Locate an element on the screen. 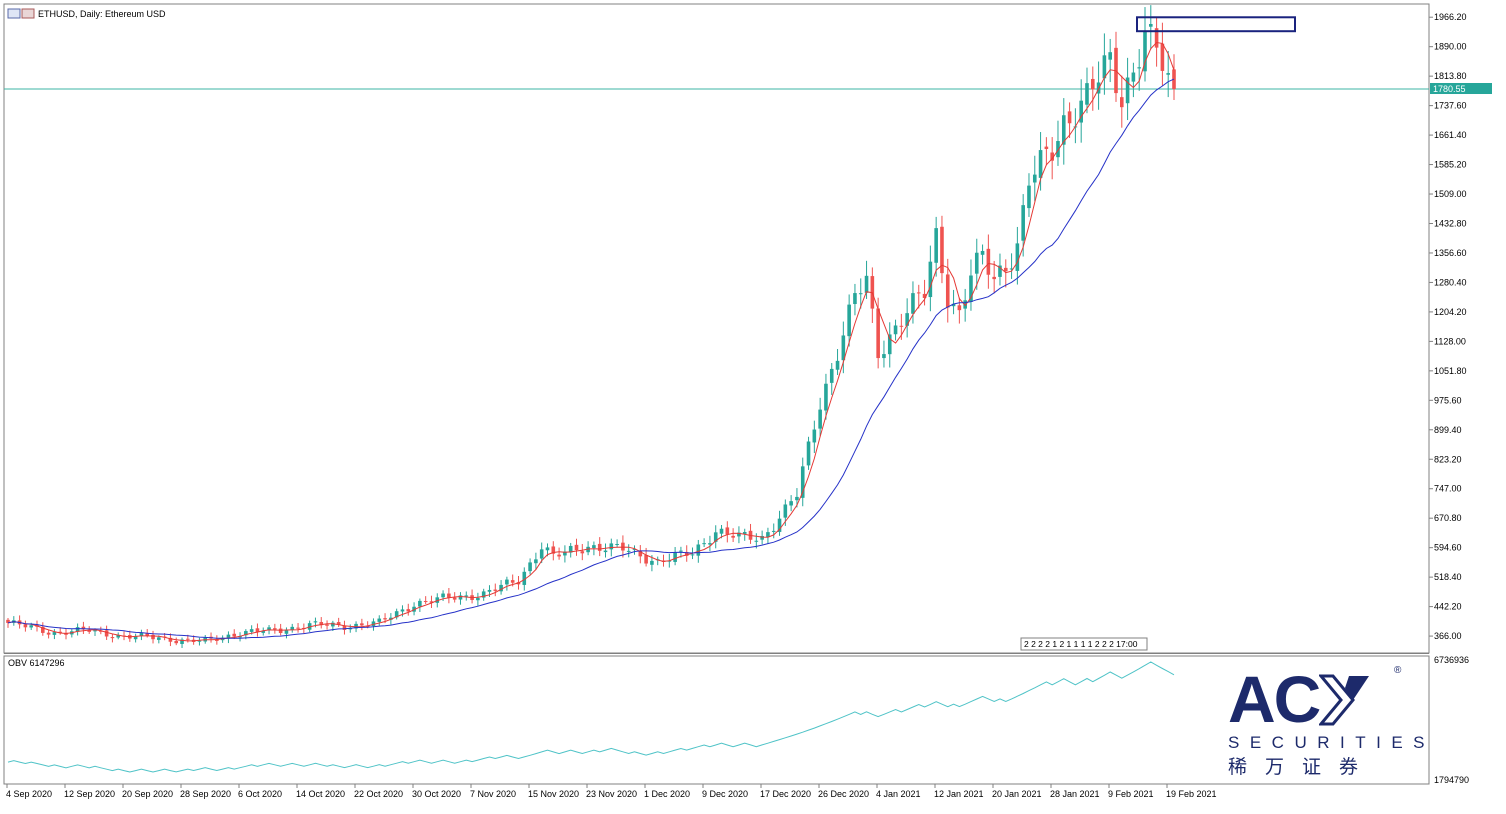  logo-cn: 稀万证券 is located at coordinates (1302, 767).